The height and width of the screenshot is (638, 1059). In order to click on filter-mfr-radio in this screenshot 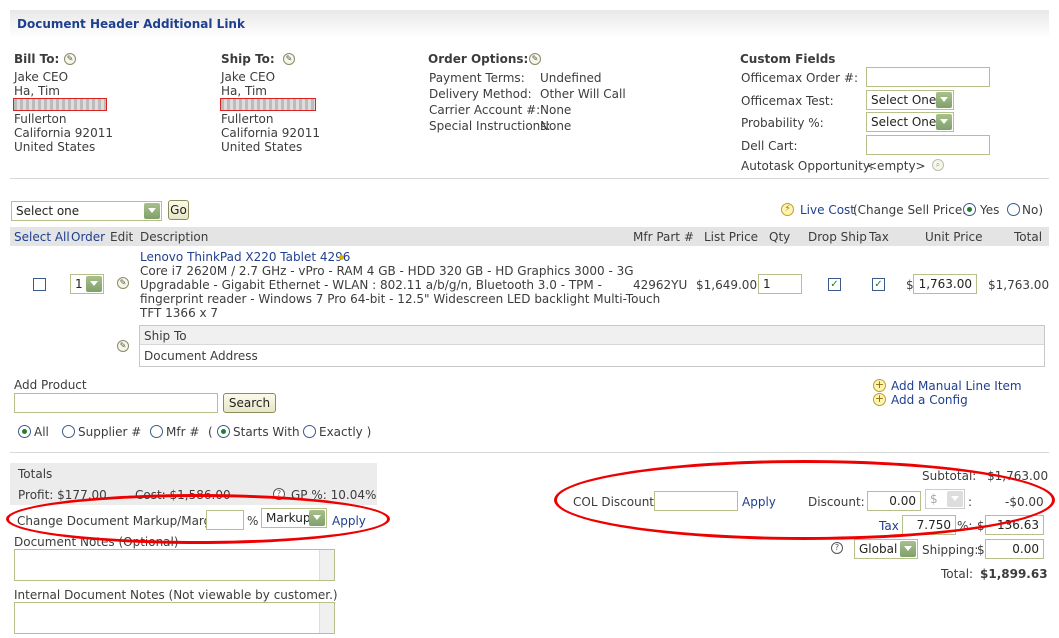, I will do `click(156, 431)`.